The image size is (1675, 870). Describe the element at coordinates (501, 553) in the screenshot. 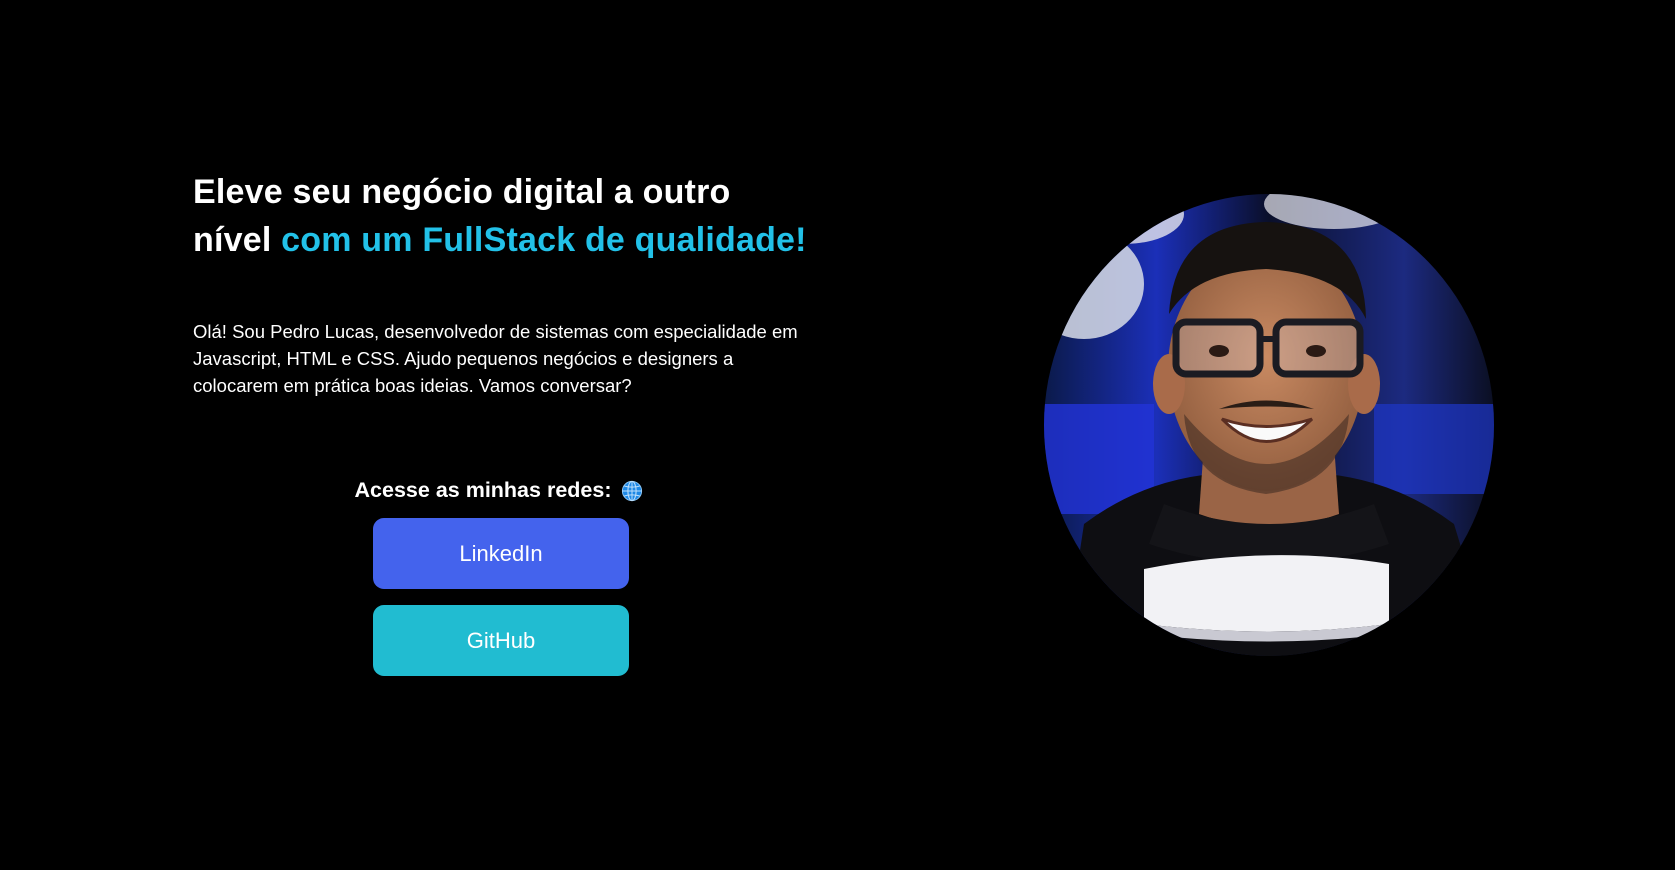

I see `linkedin-button: LinkedIn` at that location.